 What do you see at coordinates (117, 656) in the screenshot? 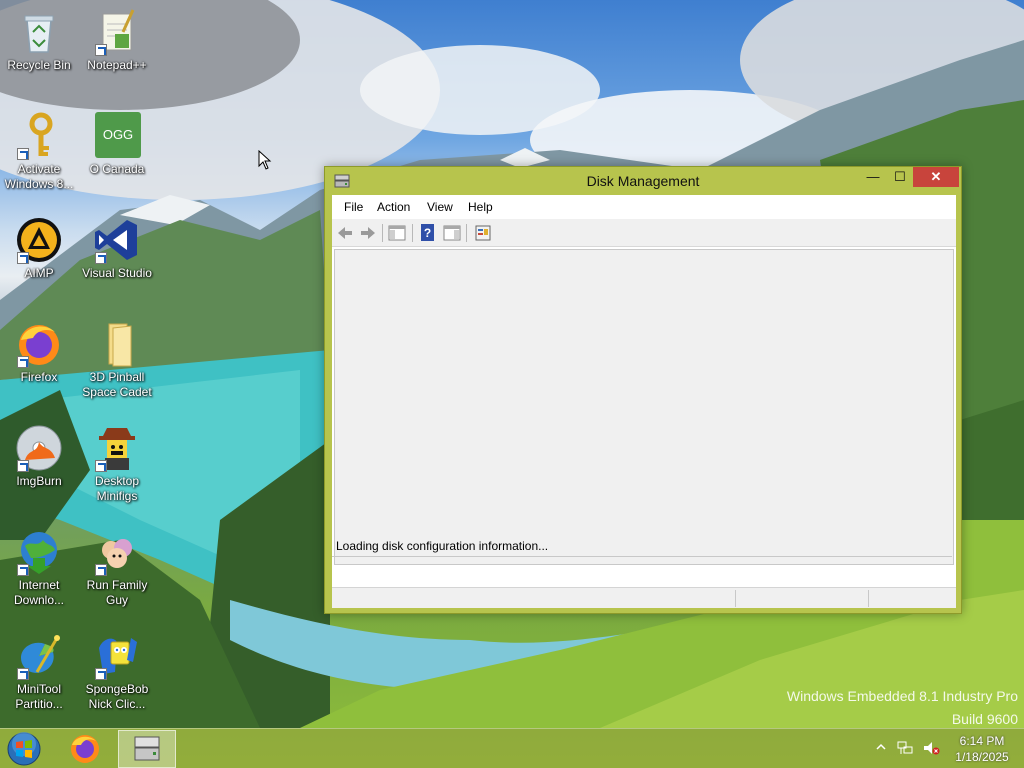
I see `spongebob-icon` at bounding box center [117, 656].